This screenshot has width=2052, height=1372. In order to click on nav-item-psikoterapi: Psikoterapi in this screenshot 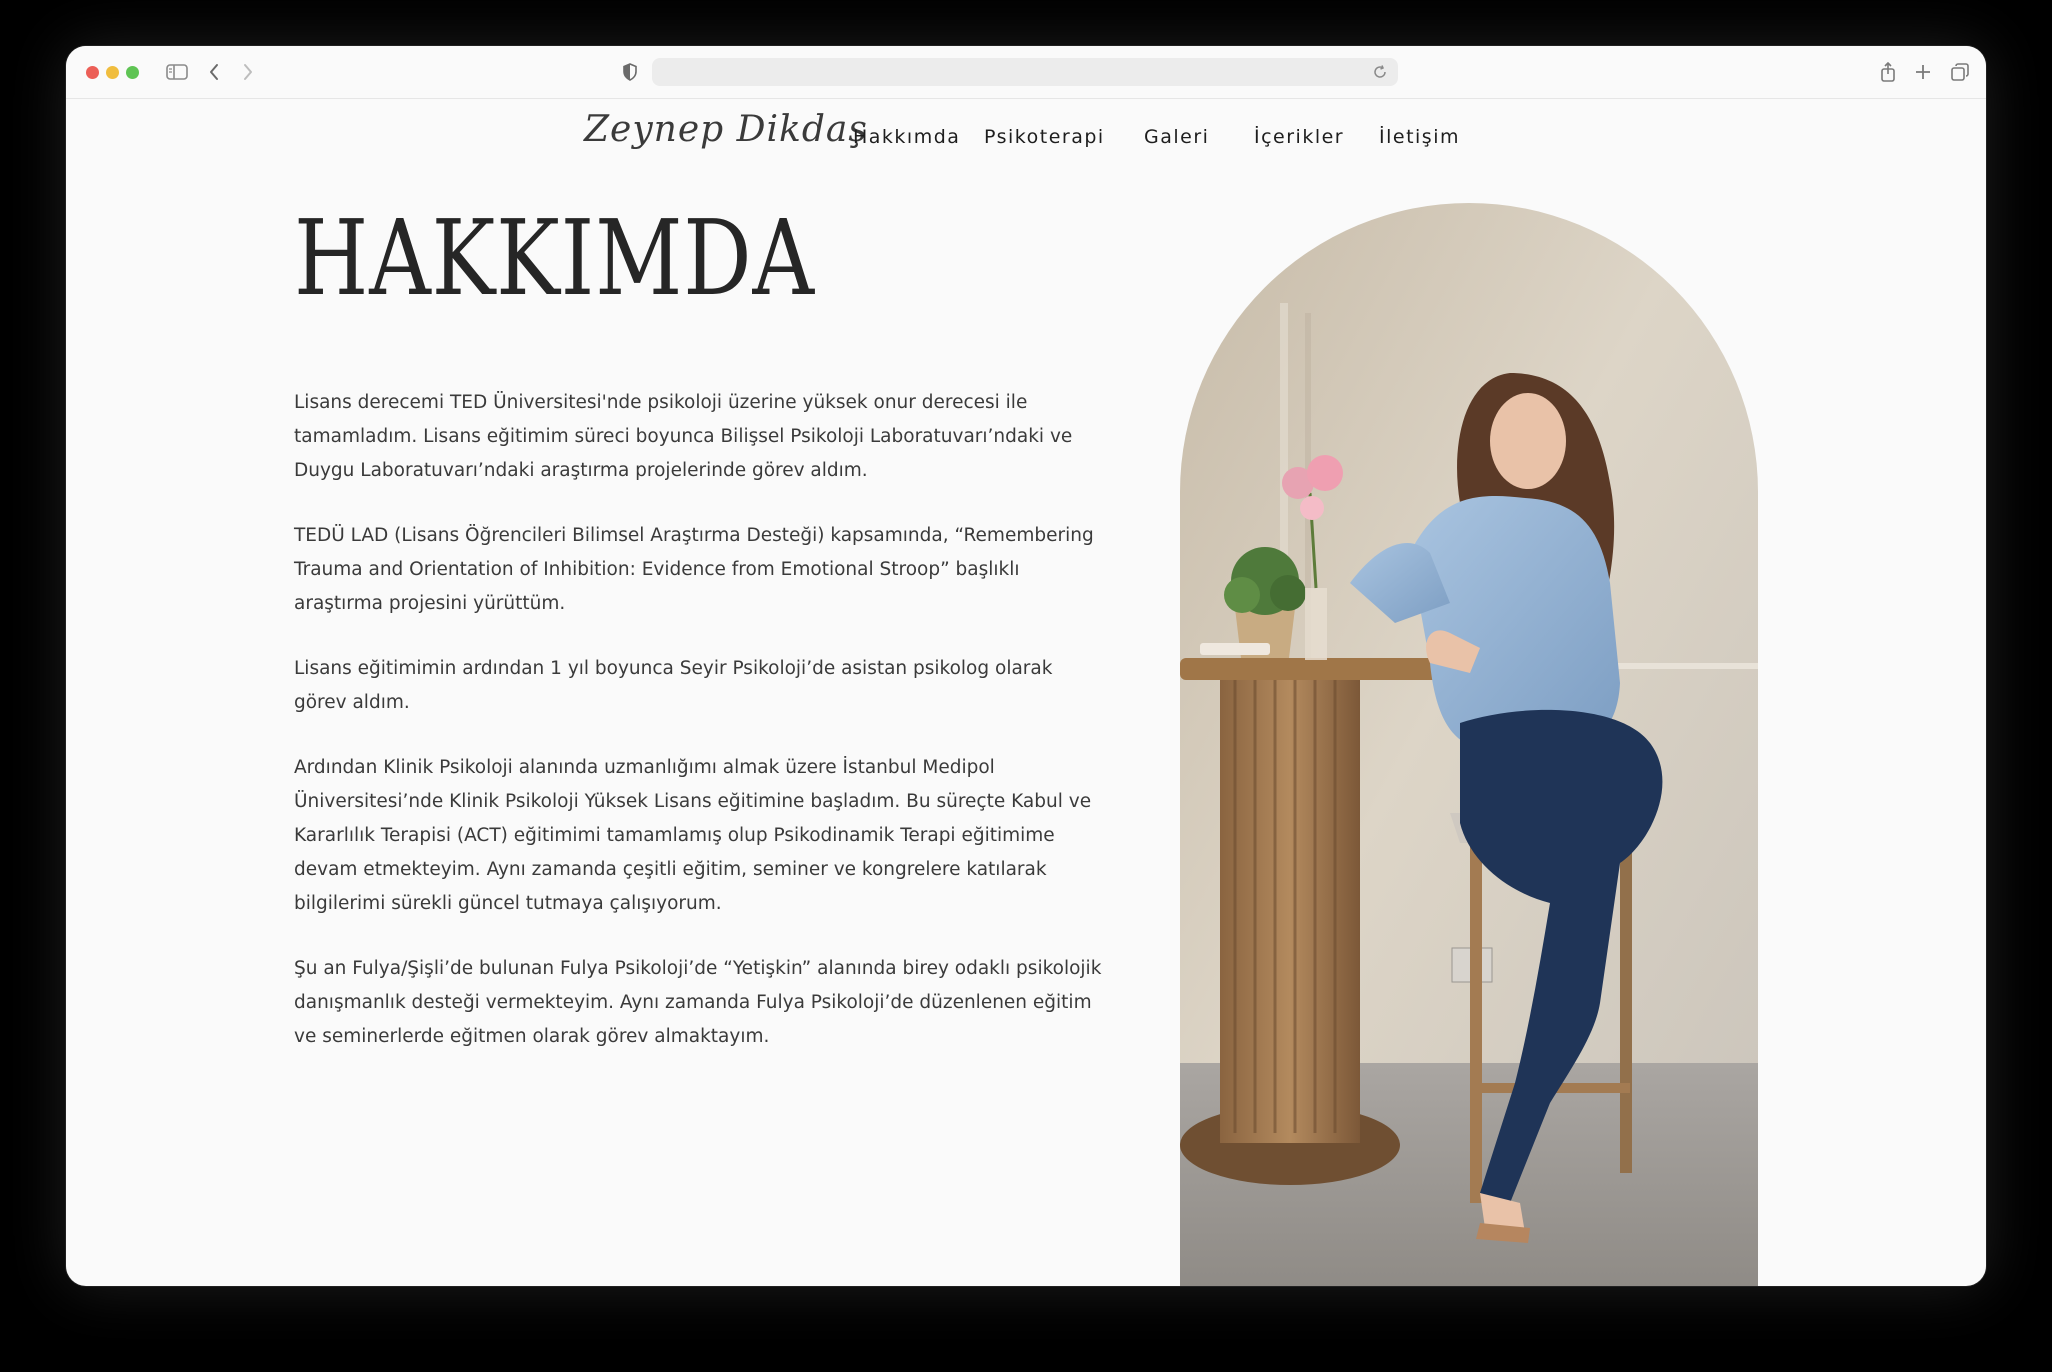, I will do `click(1044, 137)`.